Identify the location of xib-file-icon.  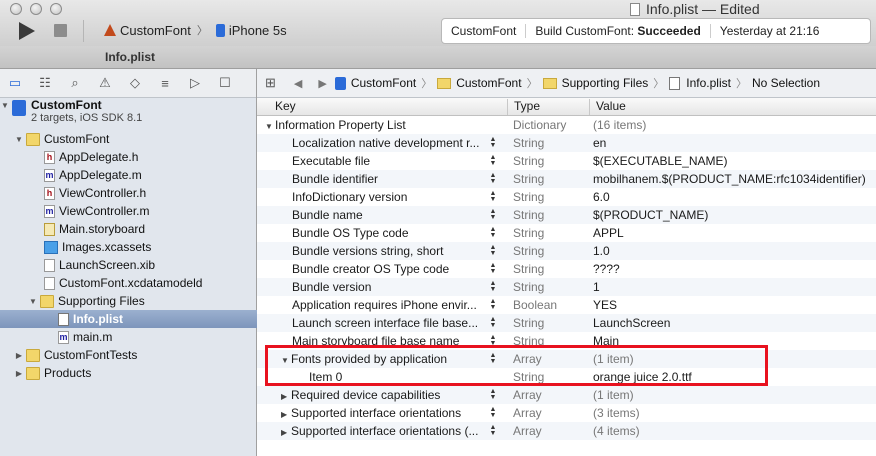
(49, 265).